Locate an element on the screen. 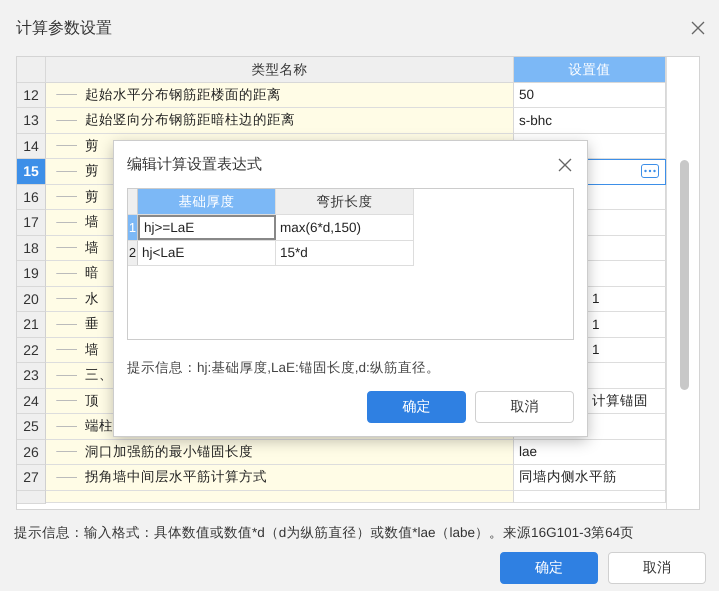 The image size is (719, 591). row-number: 1 is located at coordinates (133, 227).